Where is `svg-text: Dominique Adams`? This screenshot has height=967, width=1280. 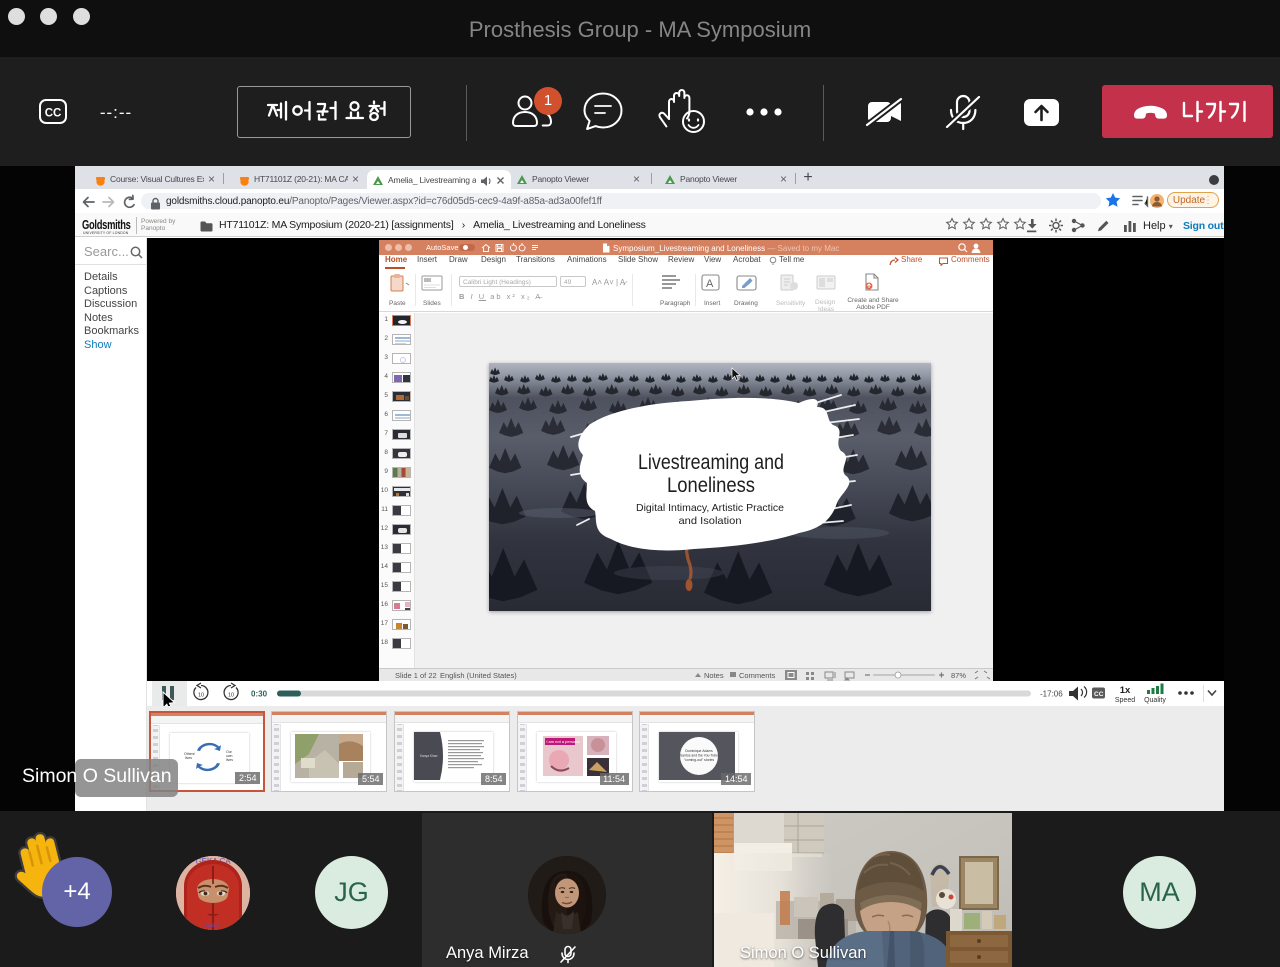 svg-text: Dominique Adams is located at coordinates (699, 751).